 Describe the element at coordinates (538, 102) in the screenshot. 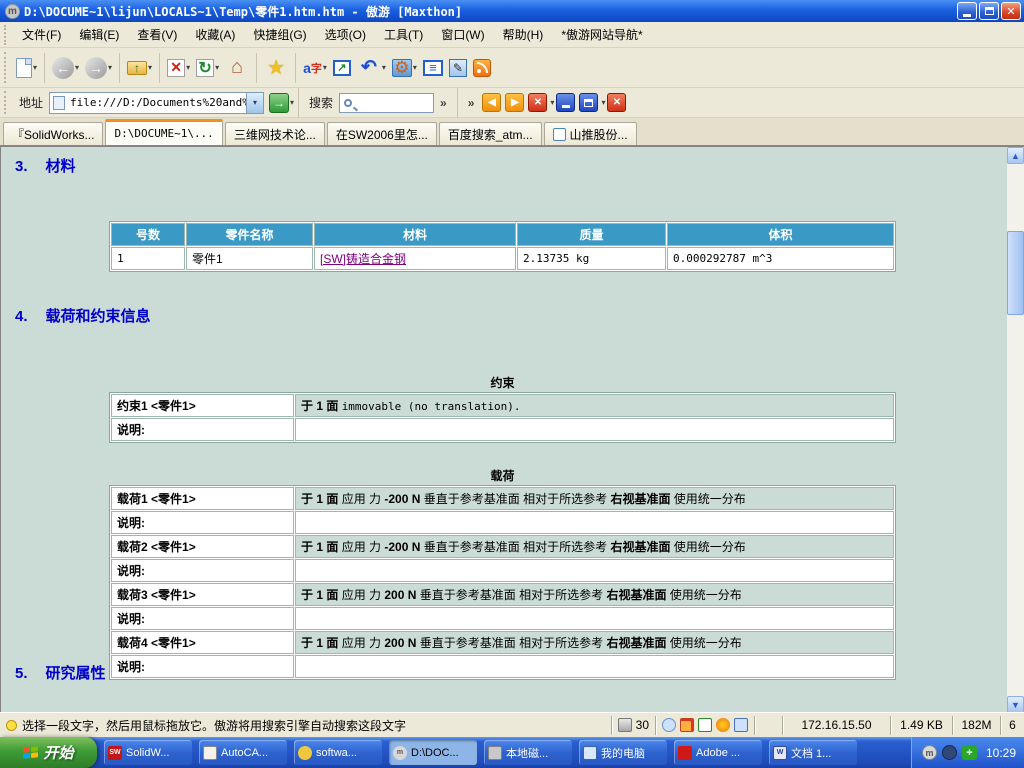

I see `close-tab-button: ✕` at that location.